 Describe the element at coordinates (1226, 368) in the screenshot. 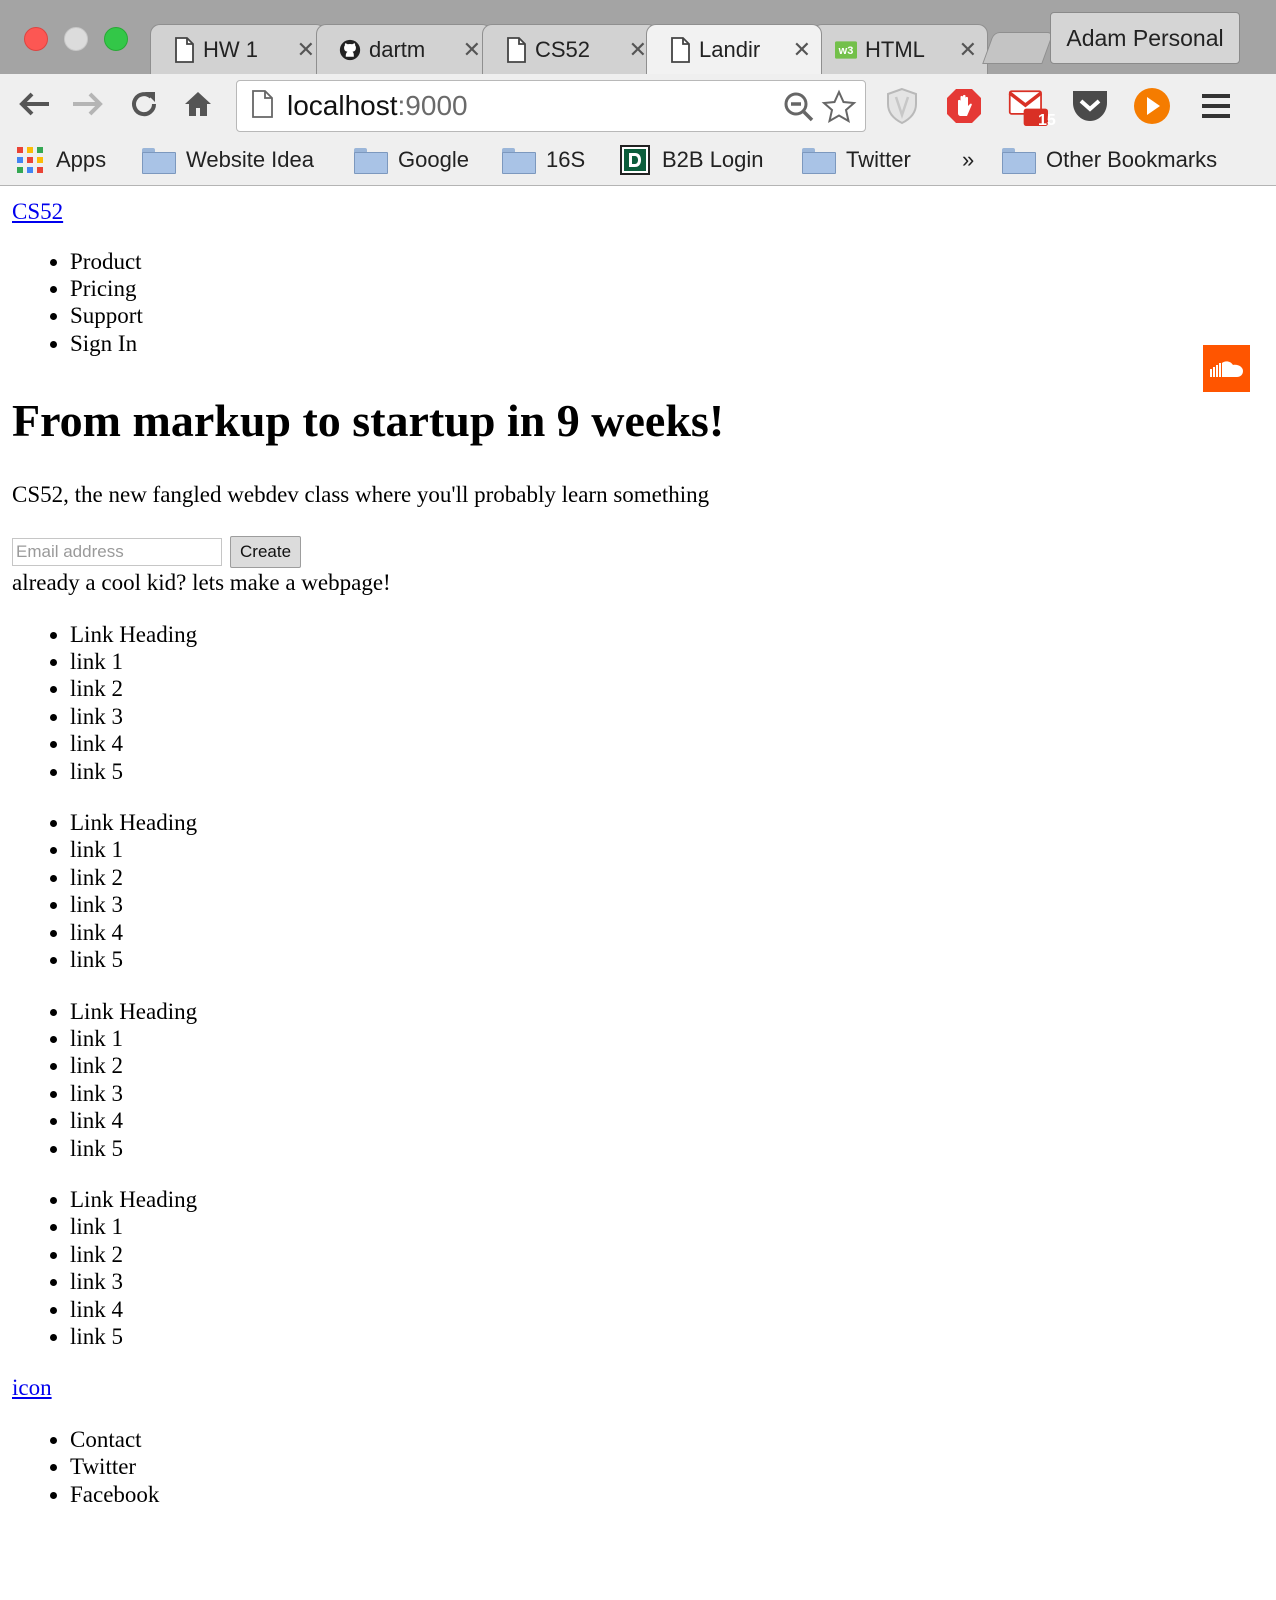

I see `soundcloud-cloud-icon` at that location.